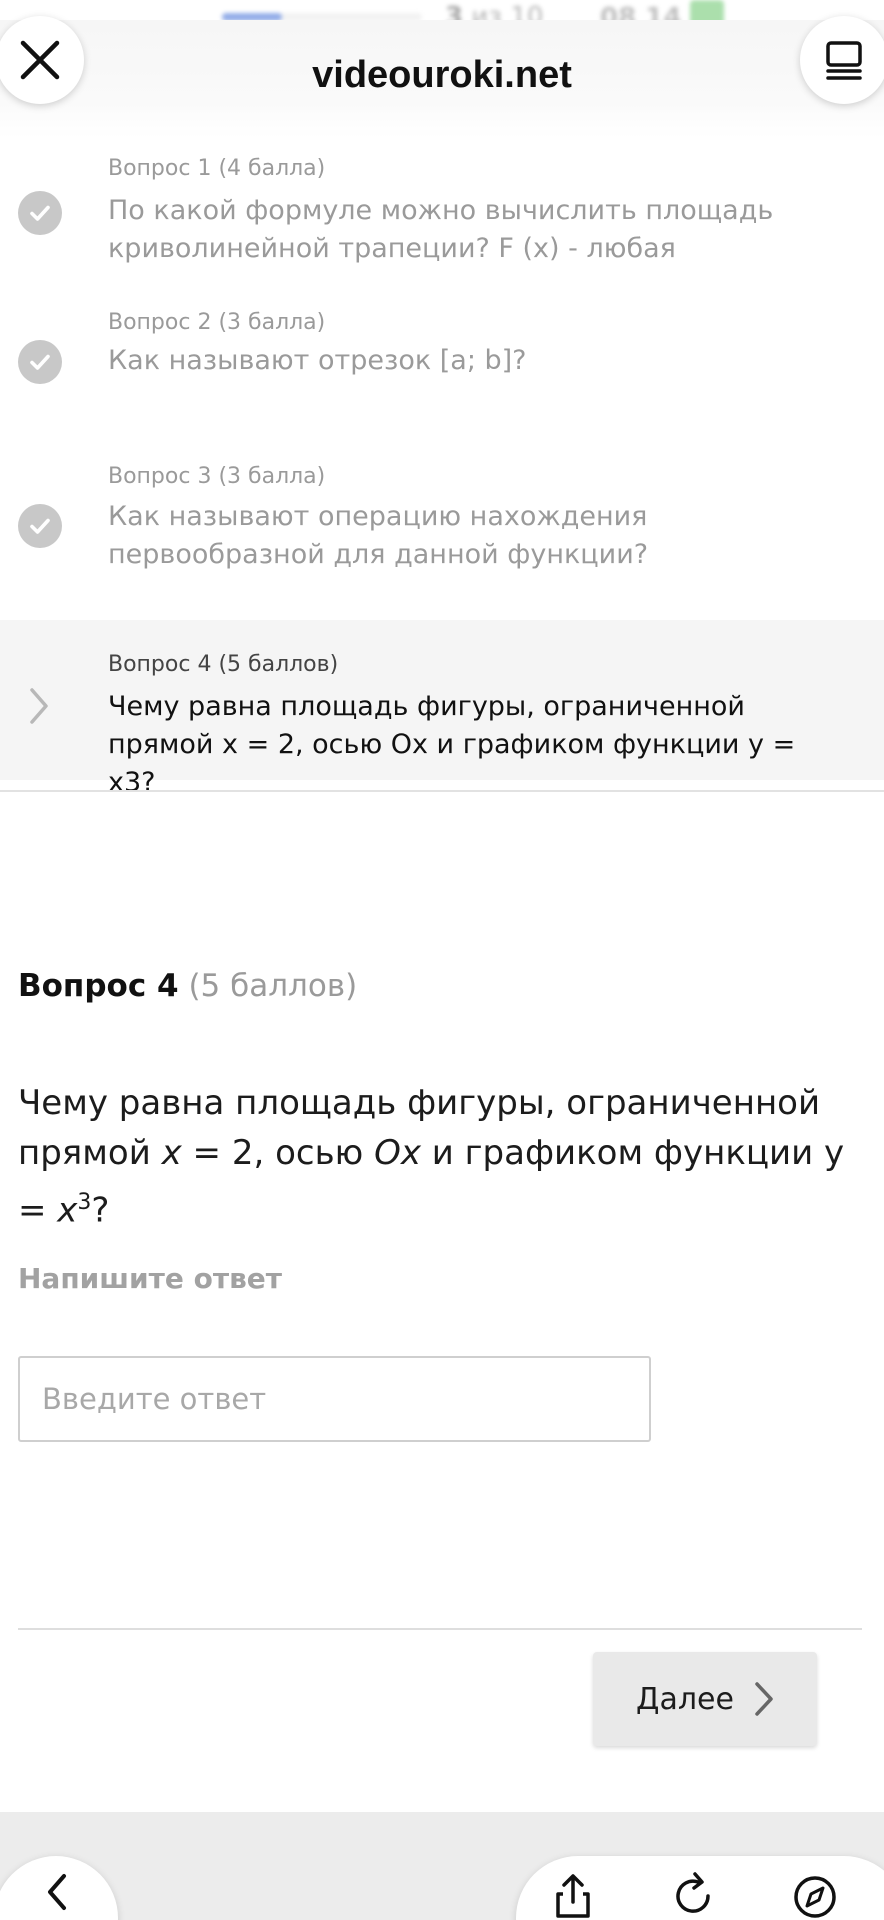  I want to click on answer-label: Напишите ответ, so click(150, 1278).